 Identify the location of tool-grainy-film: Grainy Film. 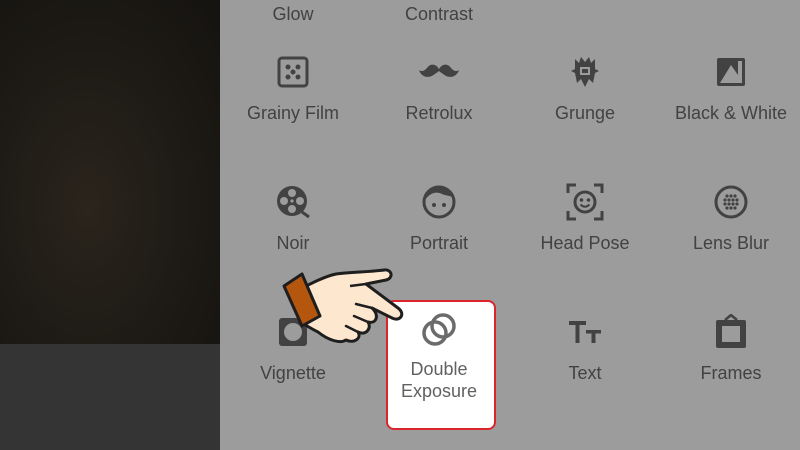
(293, 65).